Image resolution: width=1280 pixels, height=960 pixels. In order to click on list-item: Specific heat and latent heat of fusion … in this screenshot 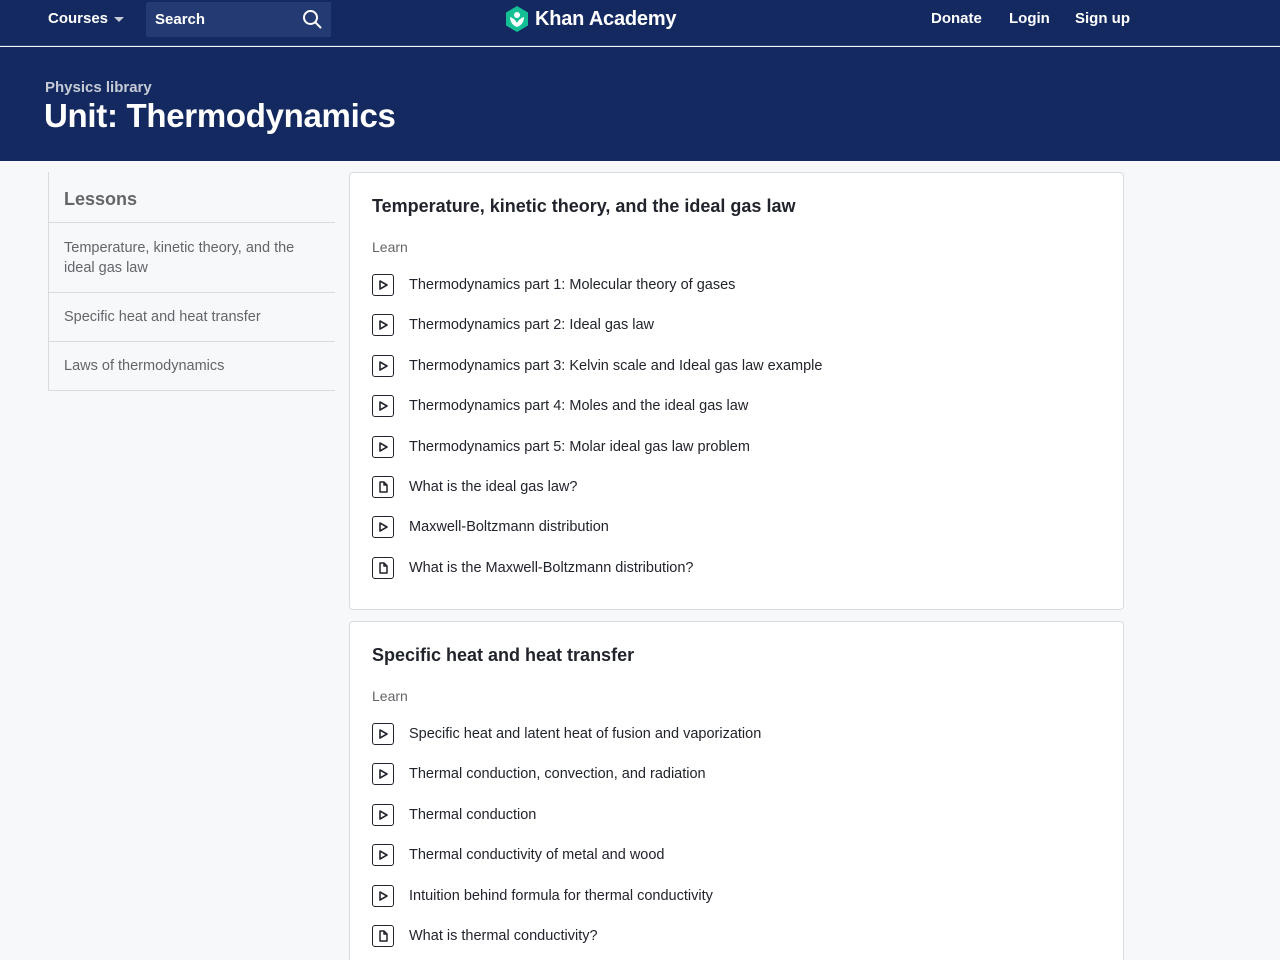, I will do `click(566, 734)`.